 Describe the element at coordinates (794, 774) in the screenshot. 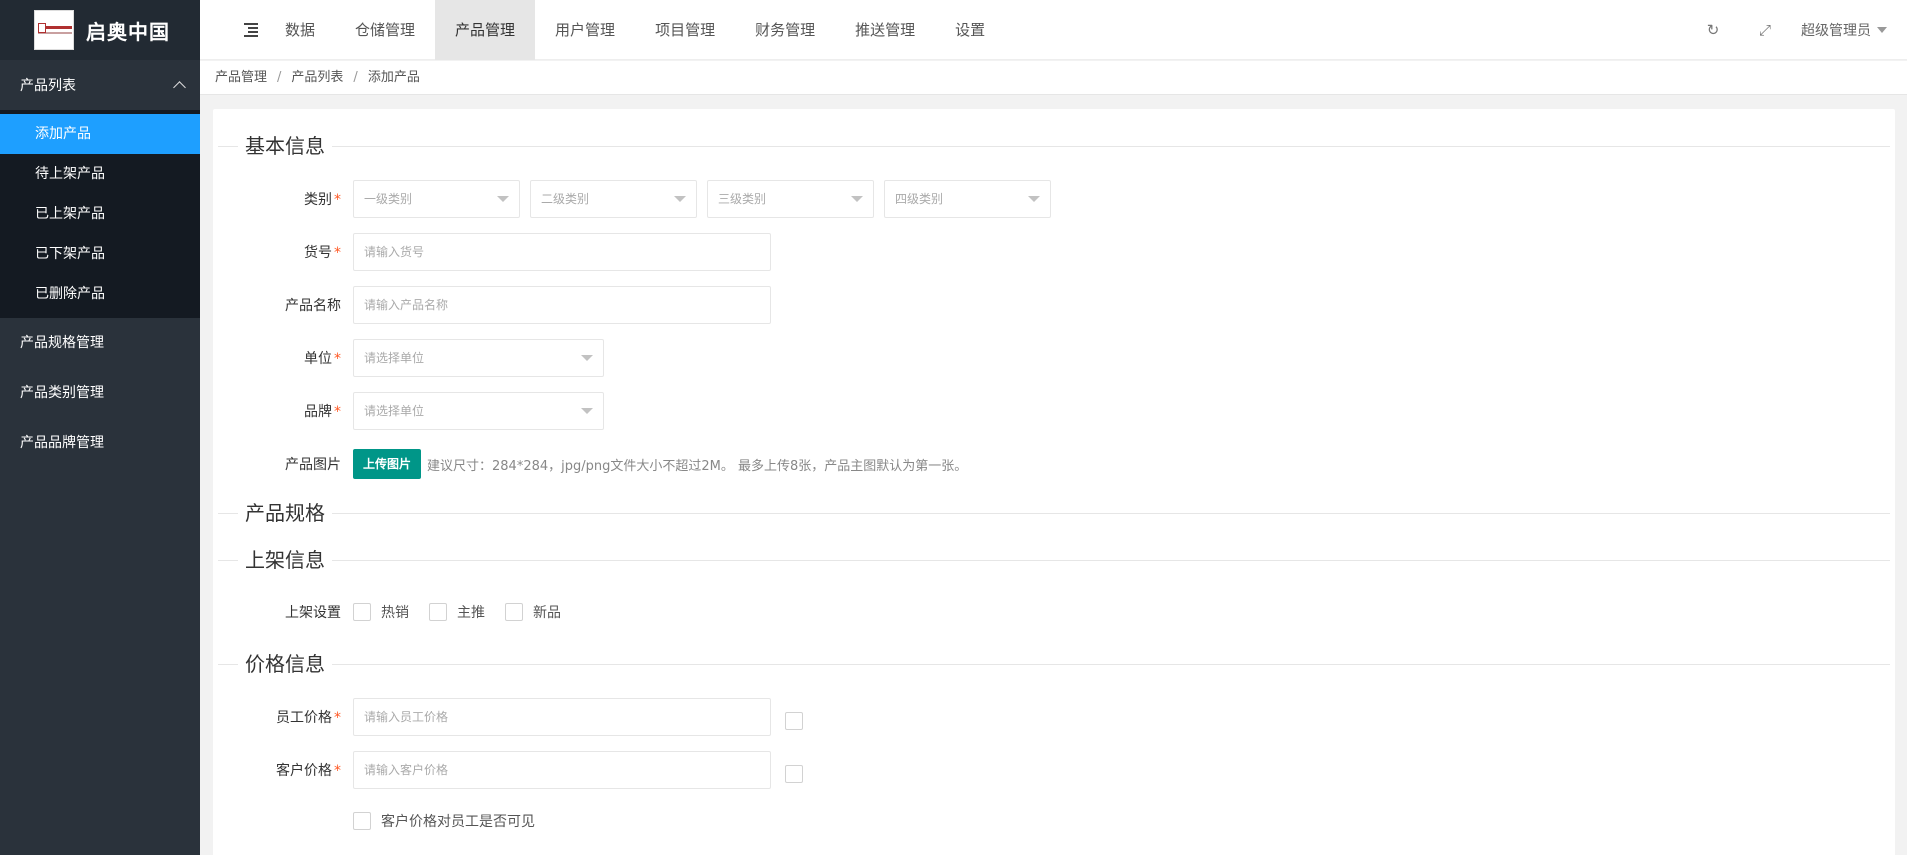

I see `customer-price-checkbox` at that location.